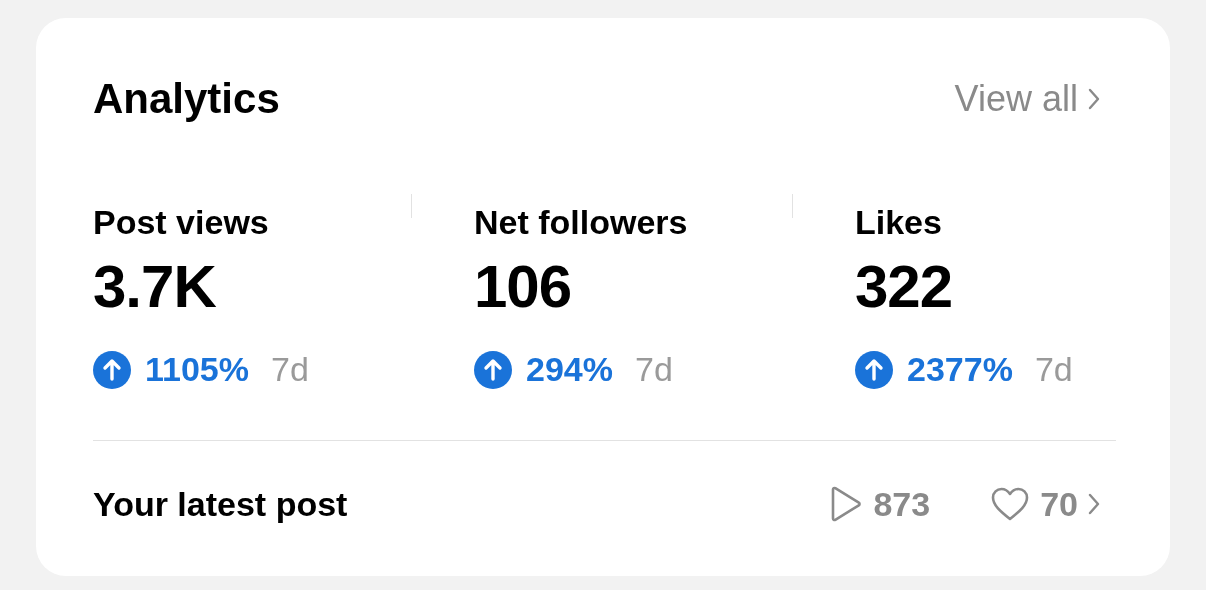 The height and width of the screenshot is (590, 1206). What do you see at coordinates (1010, 504) in the screenshot?
I see `heart-icon` at bounding box center [1010, 504].